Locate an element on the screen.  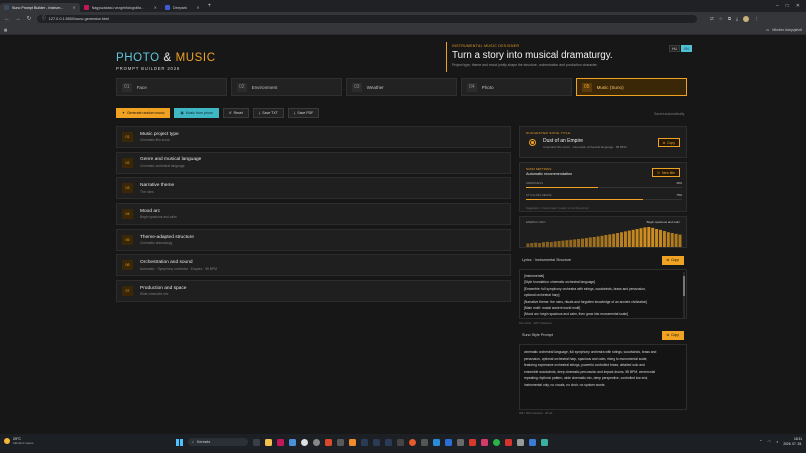
save-txt-button: ⤓ Save TXT is located at coordinates (268, 113).